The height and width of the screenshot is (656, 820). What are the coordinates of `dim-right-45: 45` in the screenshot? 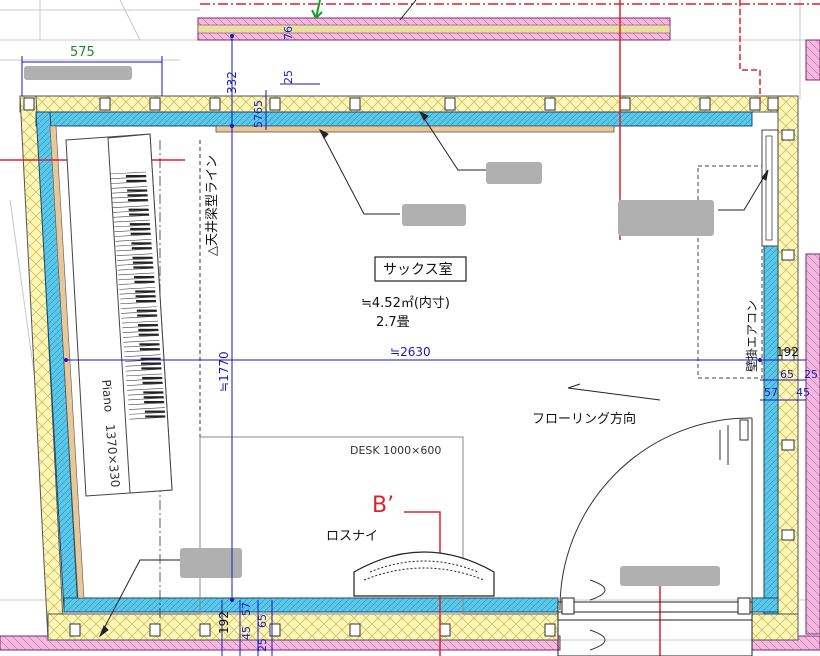 It's located at (803, 392).